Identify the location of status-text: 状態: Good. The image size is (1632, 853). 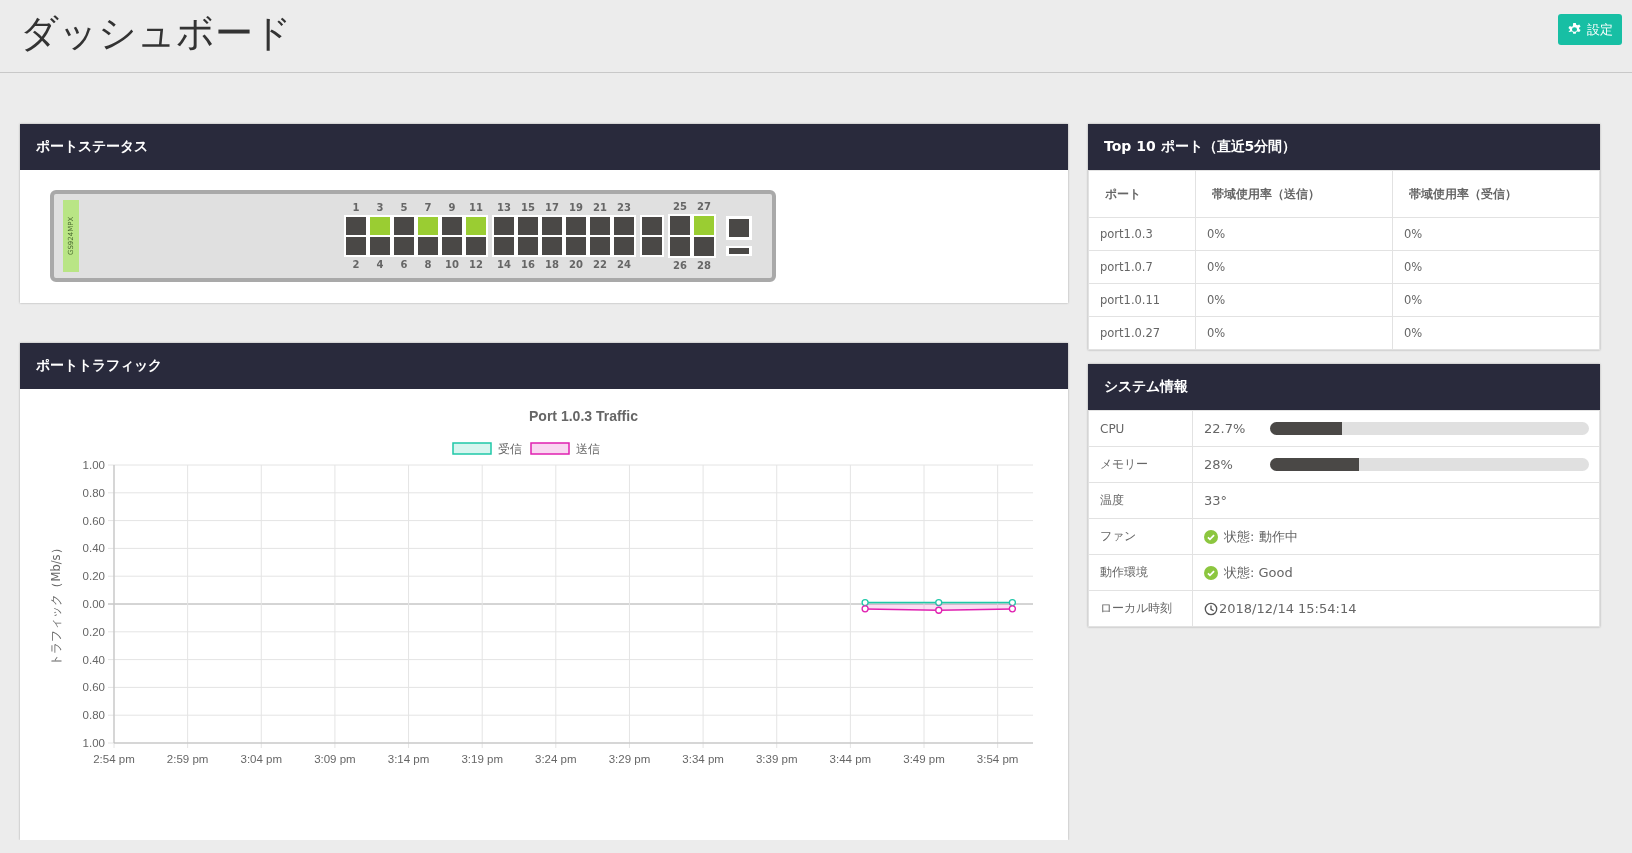
(1258, 572).